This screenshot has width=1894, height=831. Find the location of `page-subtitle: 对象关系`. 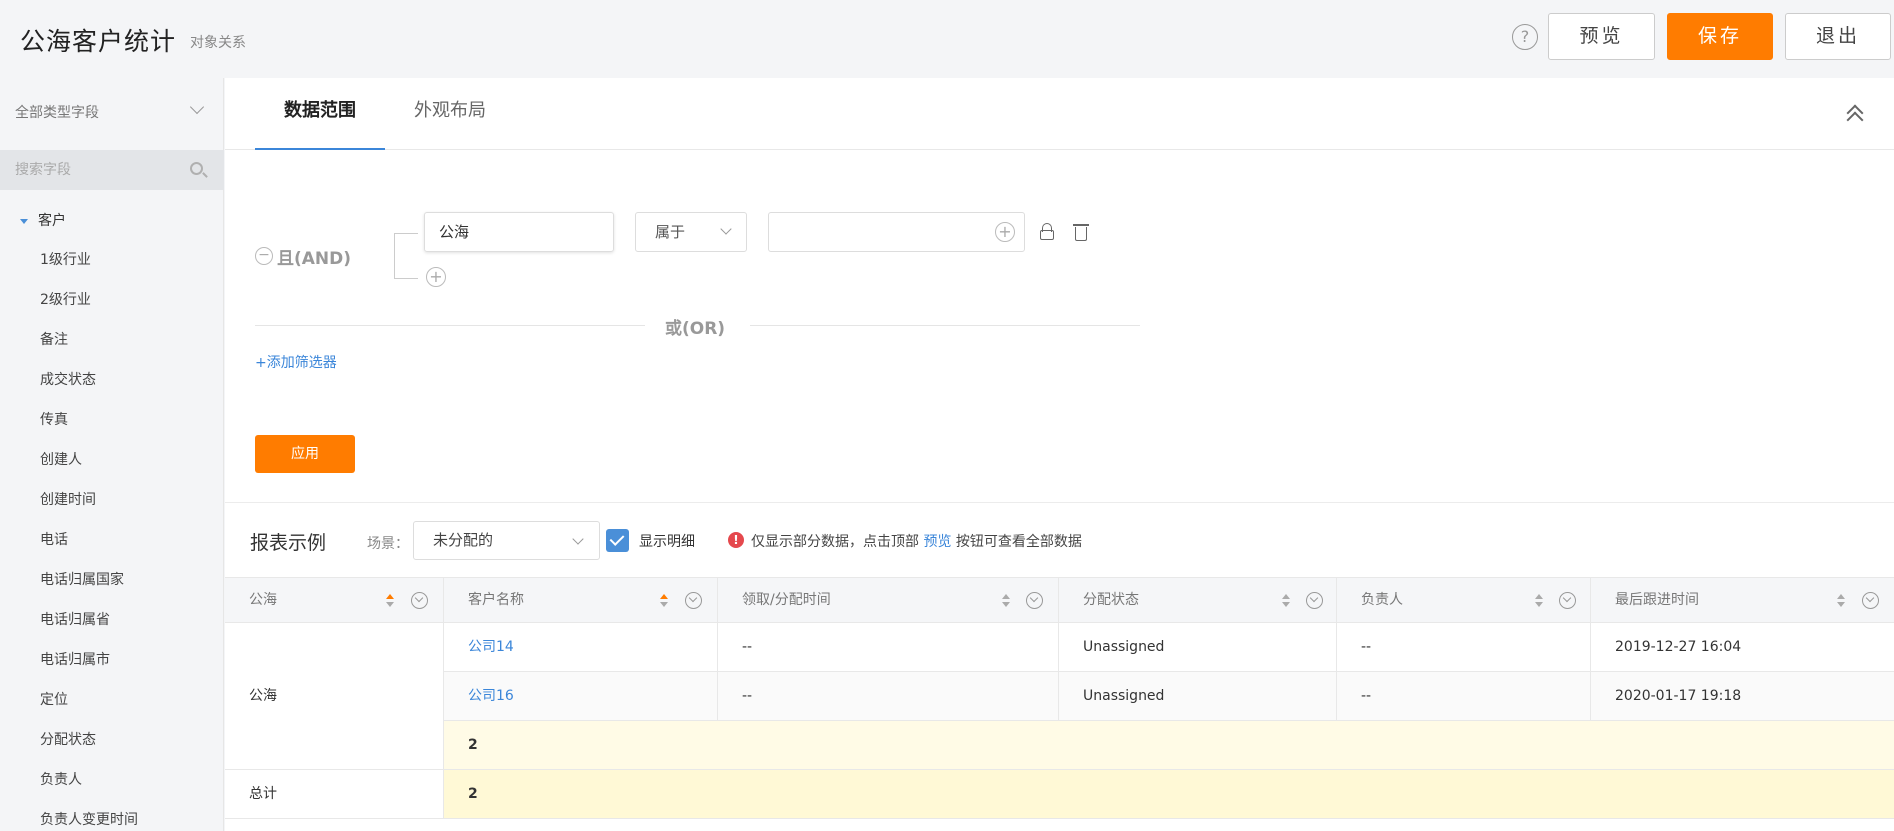

page-subtitle: 对象关系 is located at coordinates (218, 43).